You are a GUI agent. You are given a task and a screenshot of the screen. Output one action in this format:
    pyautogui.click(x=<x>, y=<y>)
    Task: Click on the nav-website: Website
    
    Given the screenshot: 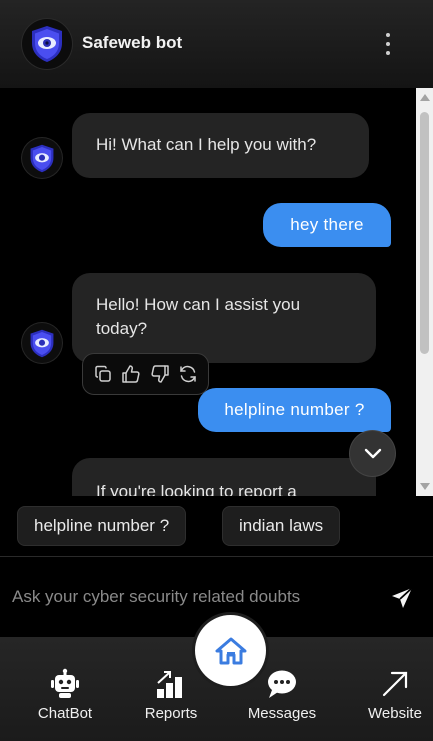 What is the action you would take?
    pyautogui.click(x=395, y=689)
    